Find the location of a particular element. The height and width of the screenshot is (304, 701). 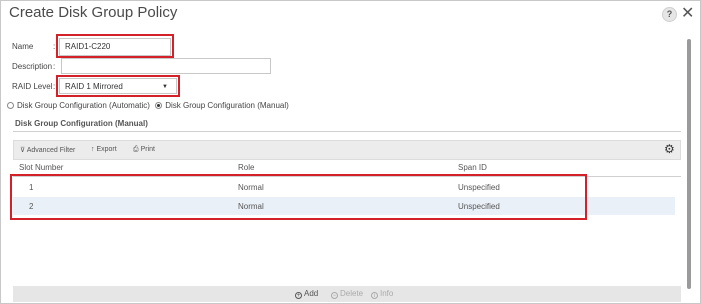

advanced-filter-label: Advanced Filter is located at coordinates (51, 150).